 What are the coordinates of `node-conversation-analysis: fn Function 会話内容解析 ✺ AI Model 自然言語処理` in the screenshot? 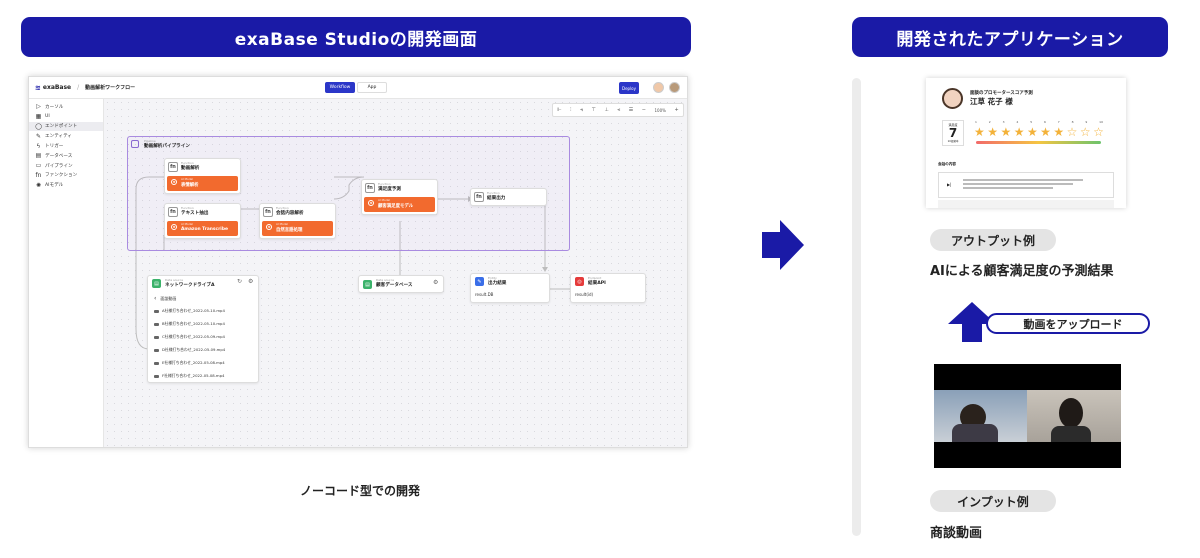 It's located at (297, 221).